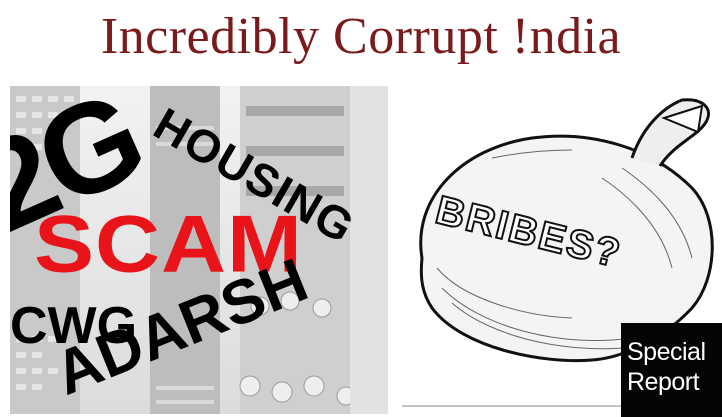 Image resolution: width=722 pixels, height=417 pixels. Describe the element at coordinates (663, 382) in the screenshot. I see `badge-line-2: Report` at that location.